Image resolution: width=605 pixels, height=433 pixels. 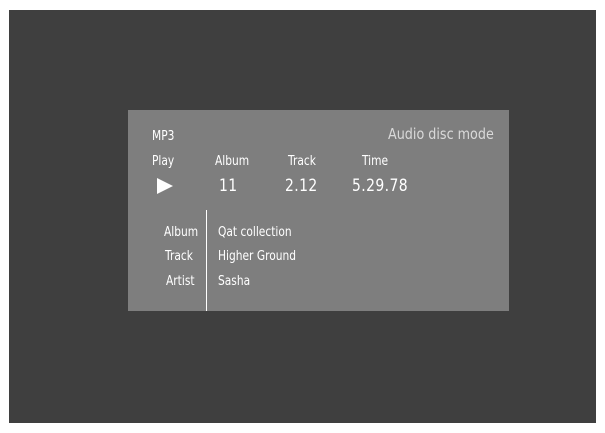 I want to click on info-artist-value: Sasha, so click(x=234, y=281).